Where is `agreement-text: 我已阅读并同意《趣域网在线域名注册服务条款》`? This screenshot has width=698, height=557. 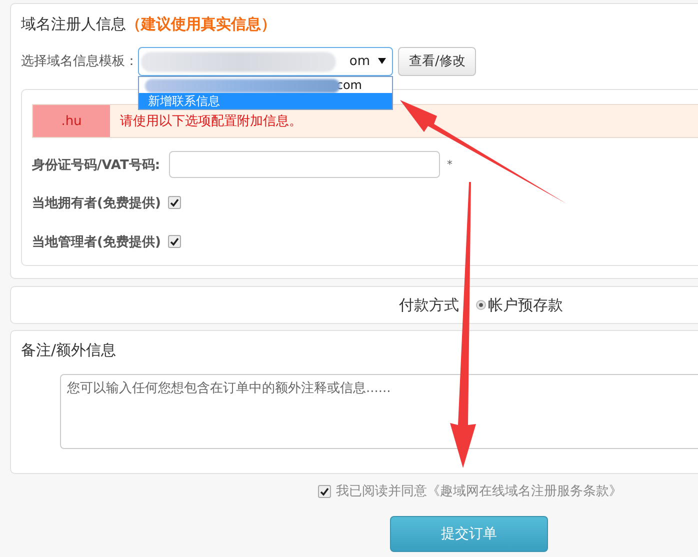
agreement-text: 我已阅读并同意《趣域网在线域名注册服务条款》 is located at coordinates (479, 491).